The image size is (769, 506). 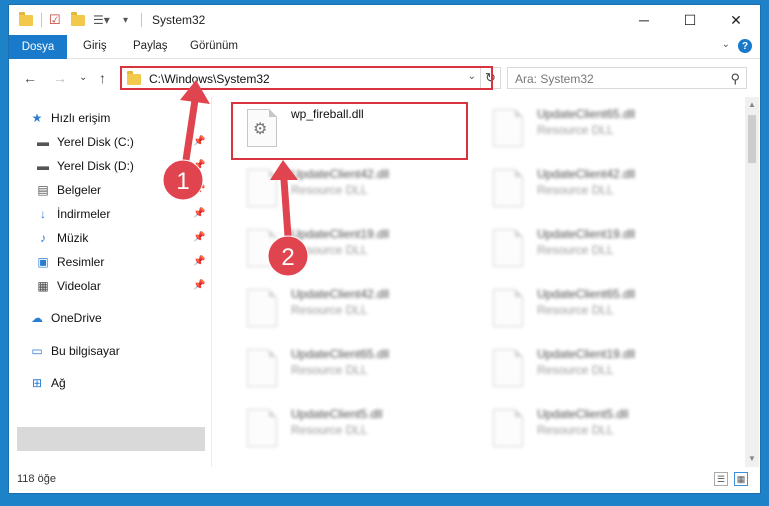 I want to click on item-count: 118 öğe, so click(x=36, y=479).